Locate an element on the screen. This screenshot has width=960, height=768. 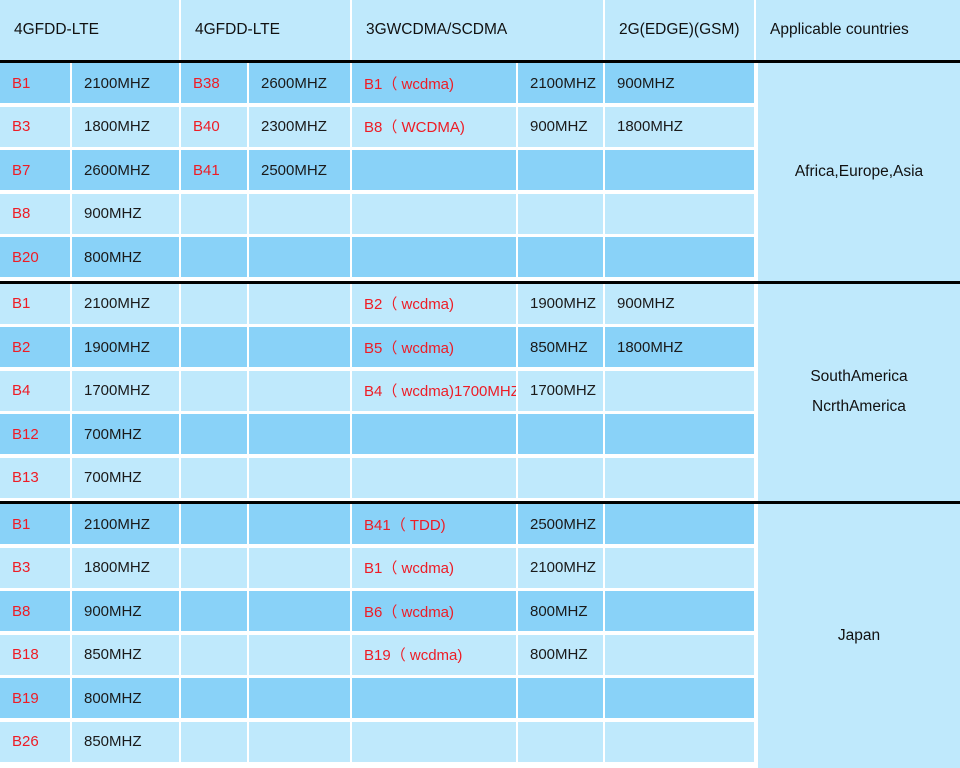
column-header-3: 2G(EDGE)(GSM) is located at coordinates (680, 30).